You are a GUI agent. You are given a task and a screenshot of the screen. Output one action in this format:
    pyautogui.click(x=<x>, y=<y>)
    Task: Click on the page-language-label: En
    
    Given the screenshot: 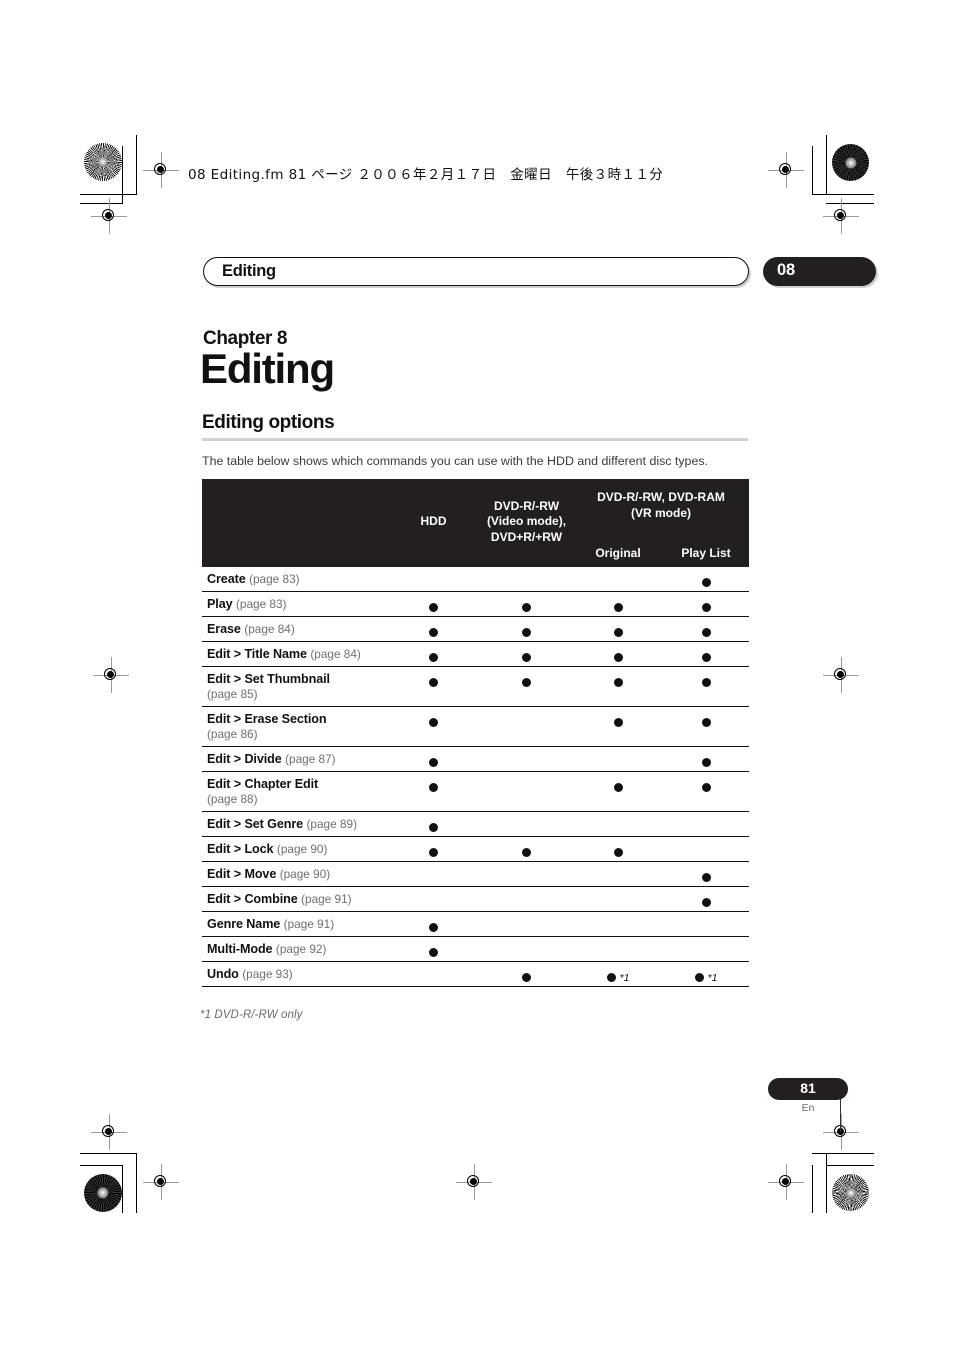 What is the action you would take?
    pyautogui.click(x=808, y=1108)
    